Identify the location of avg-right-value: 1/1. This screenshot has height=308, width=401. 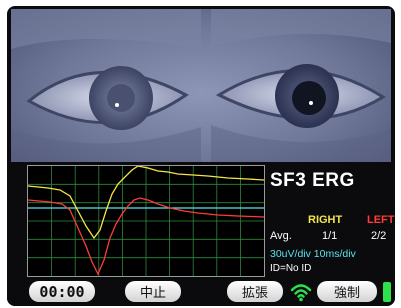
(330, 236).